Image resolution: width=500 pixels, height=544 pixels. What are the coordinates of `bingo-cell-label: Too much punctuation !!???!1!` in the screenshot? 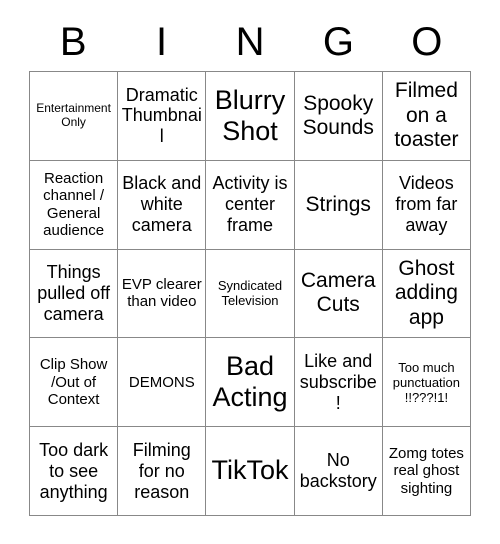 It's located at (426, 382).